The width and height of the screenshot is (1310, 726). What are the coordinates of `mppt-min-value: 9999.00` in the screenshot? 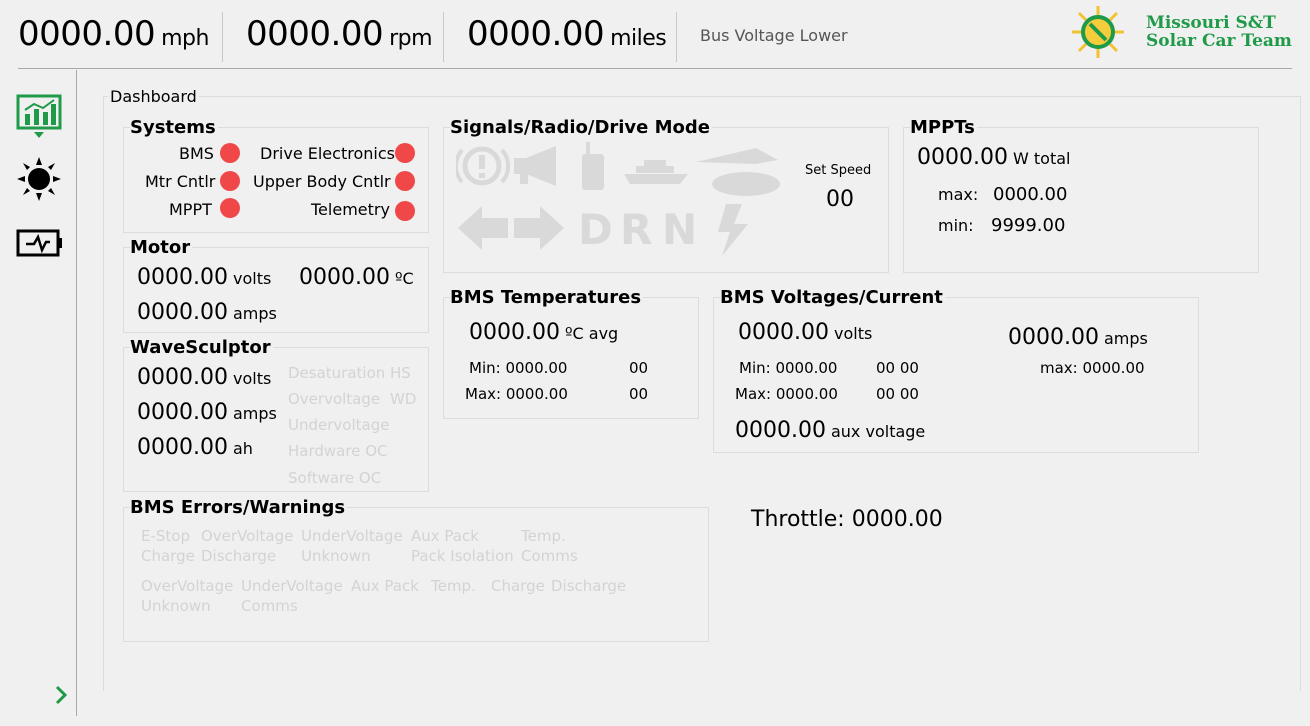 It's located at (1028, 225).